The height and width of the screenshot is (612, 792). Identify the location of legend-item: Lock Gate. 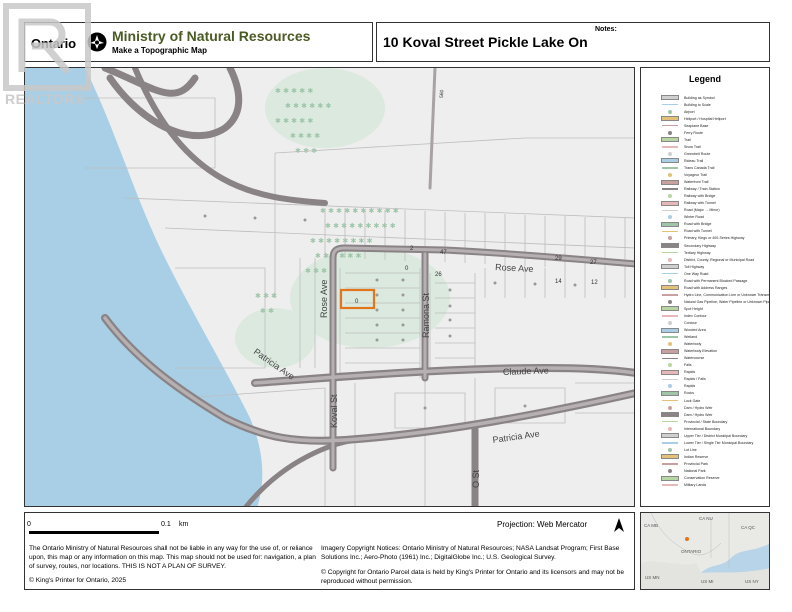
(715, 400).